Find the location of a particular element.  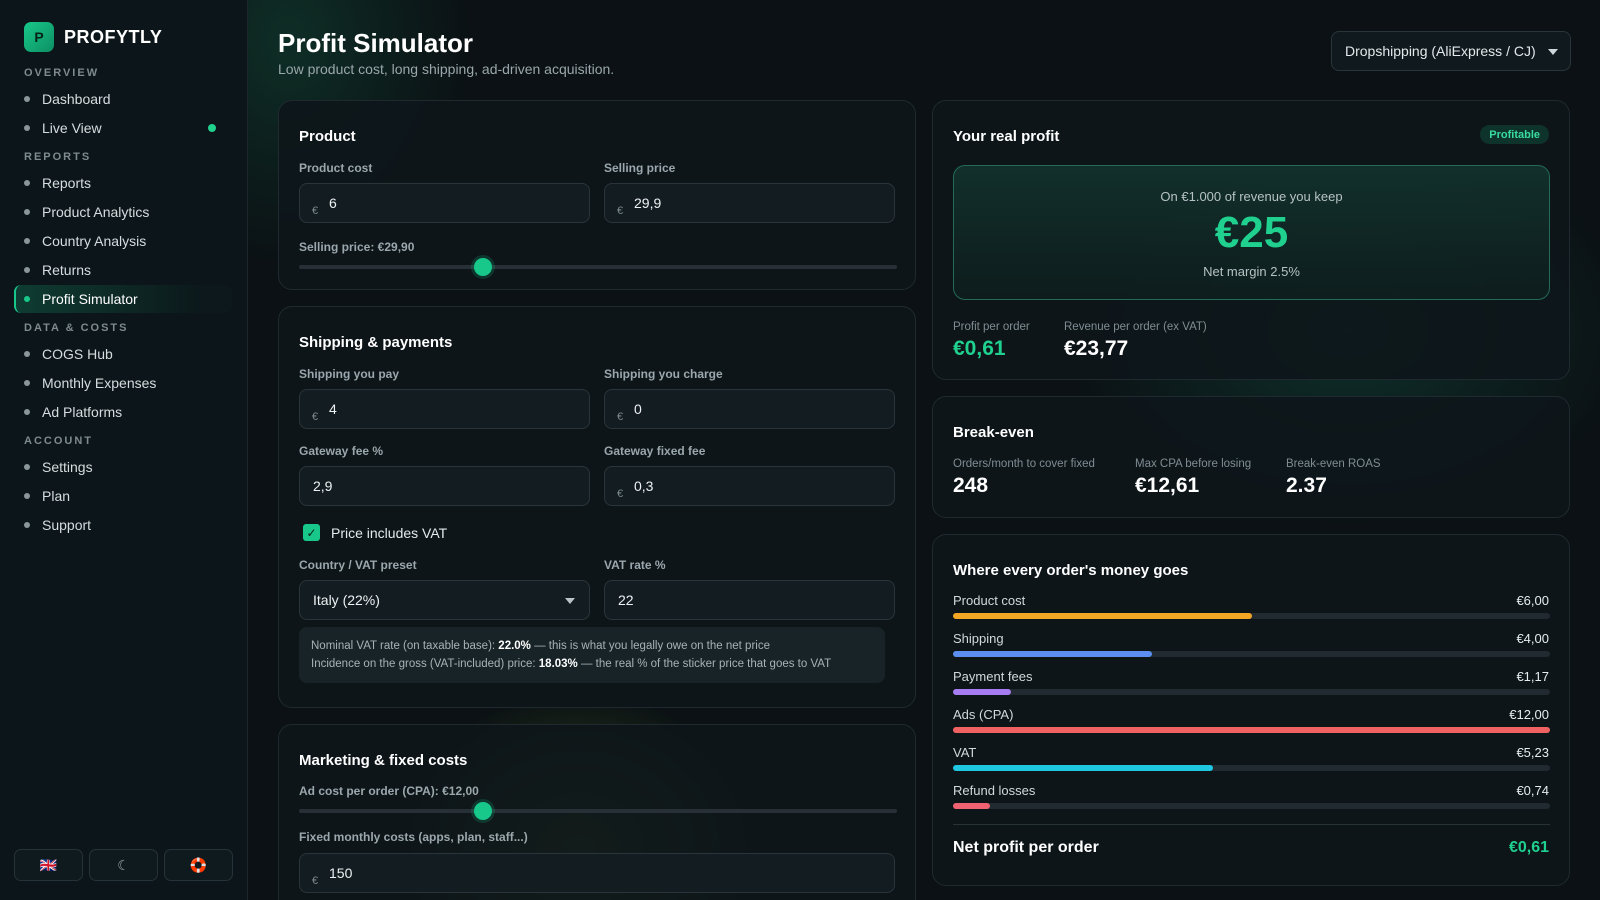

gateway-fee-pct-label: Gateway fee % is located at coordinates (341, 451).